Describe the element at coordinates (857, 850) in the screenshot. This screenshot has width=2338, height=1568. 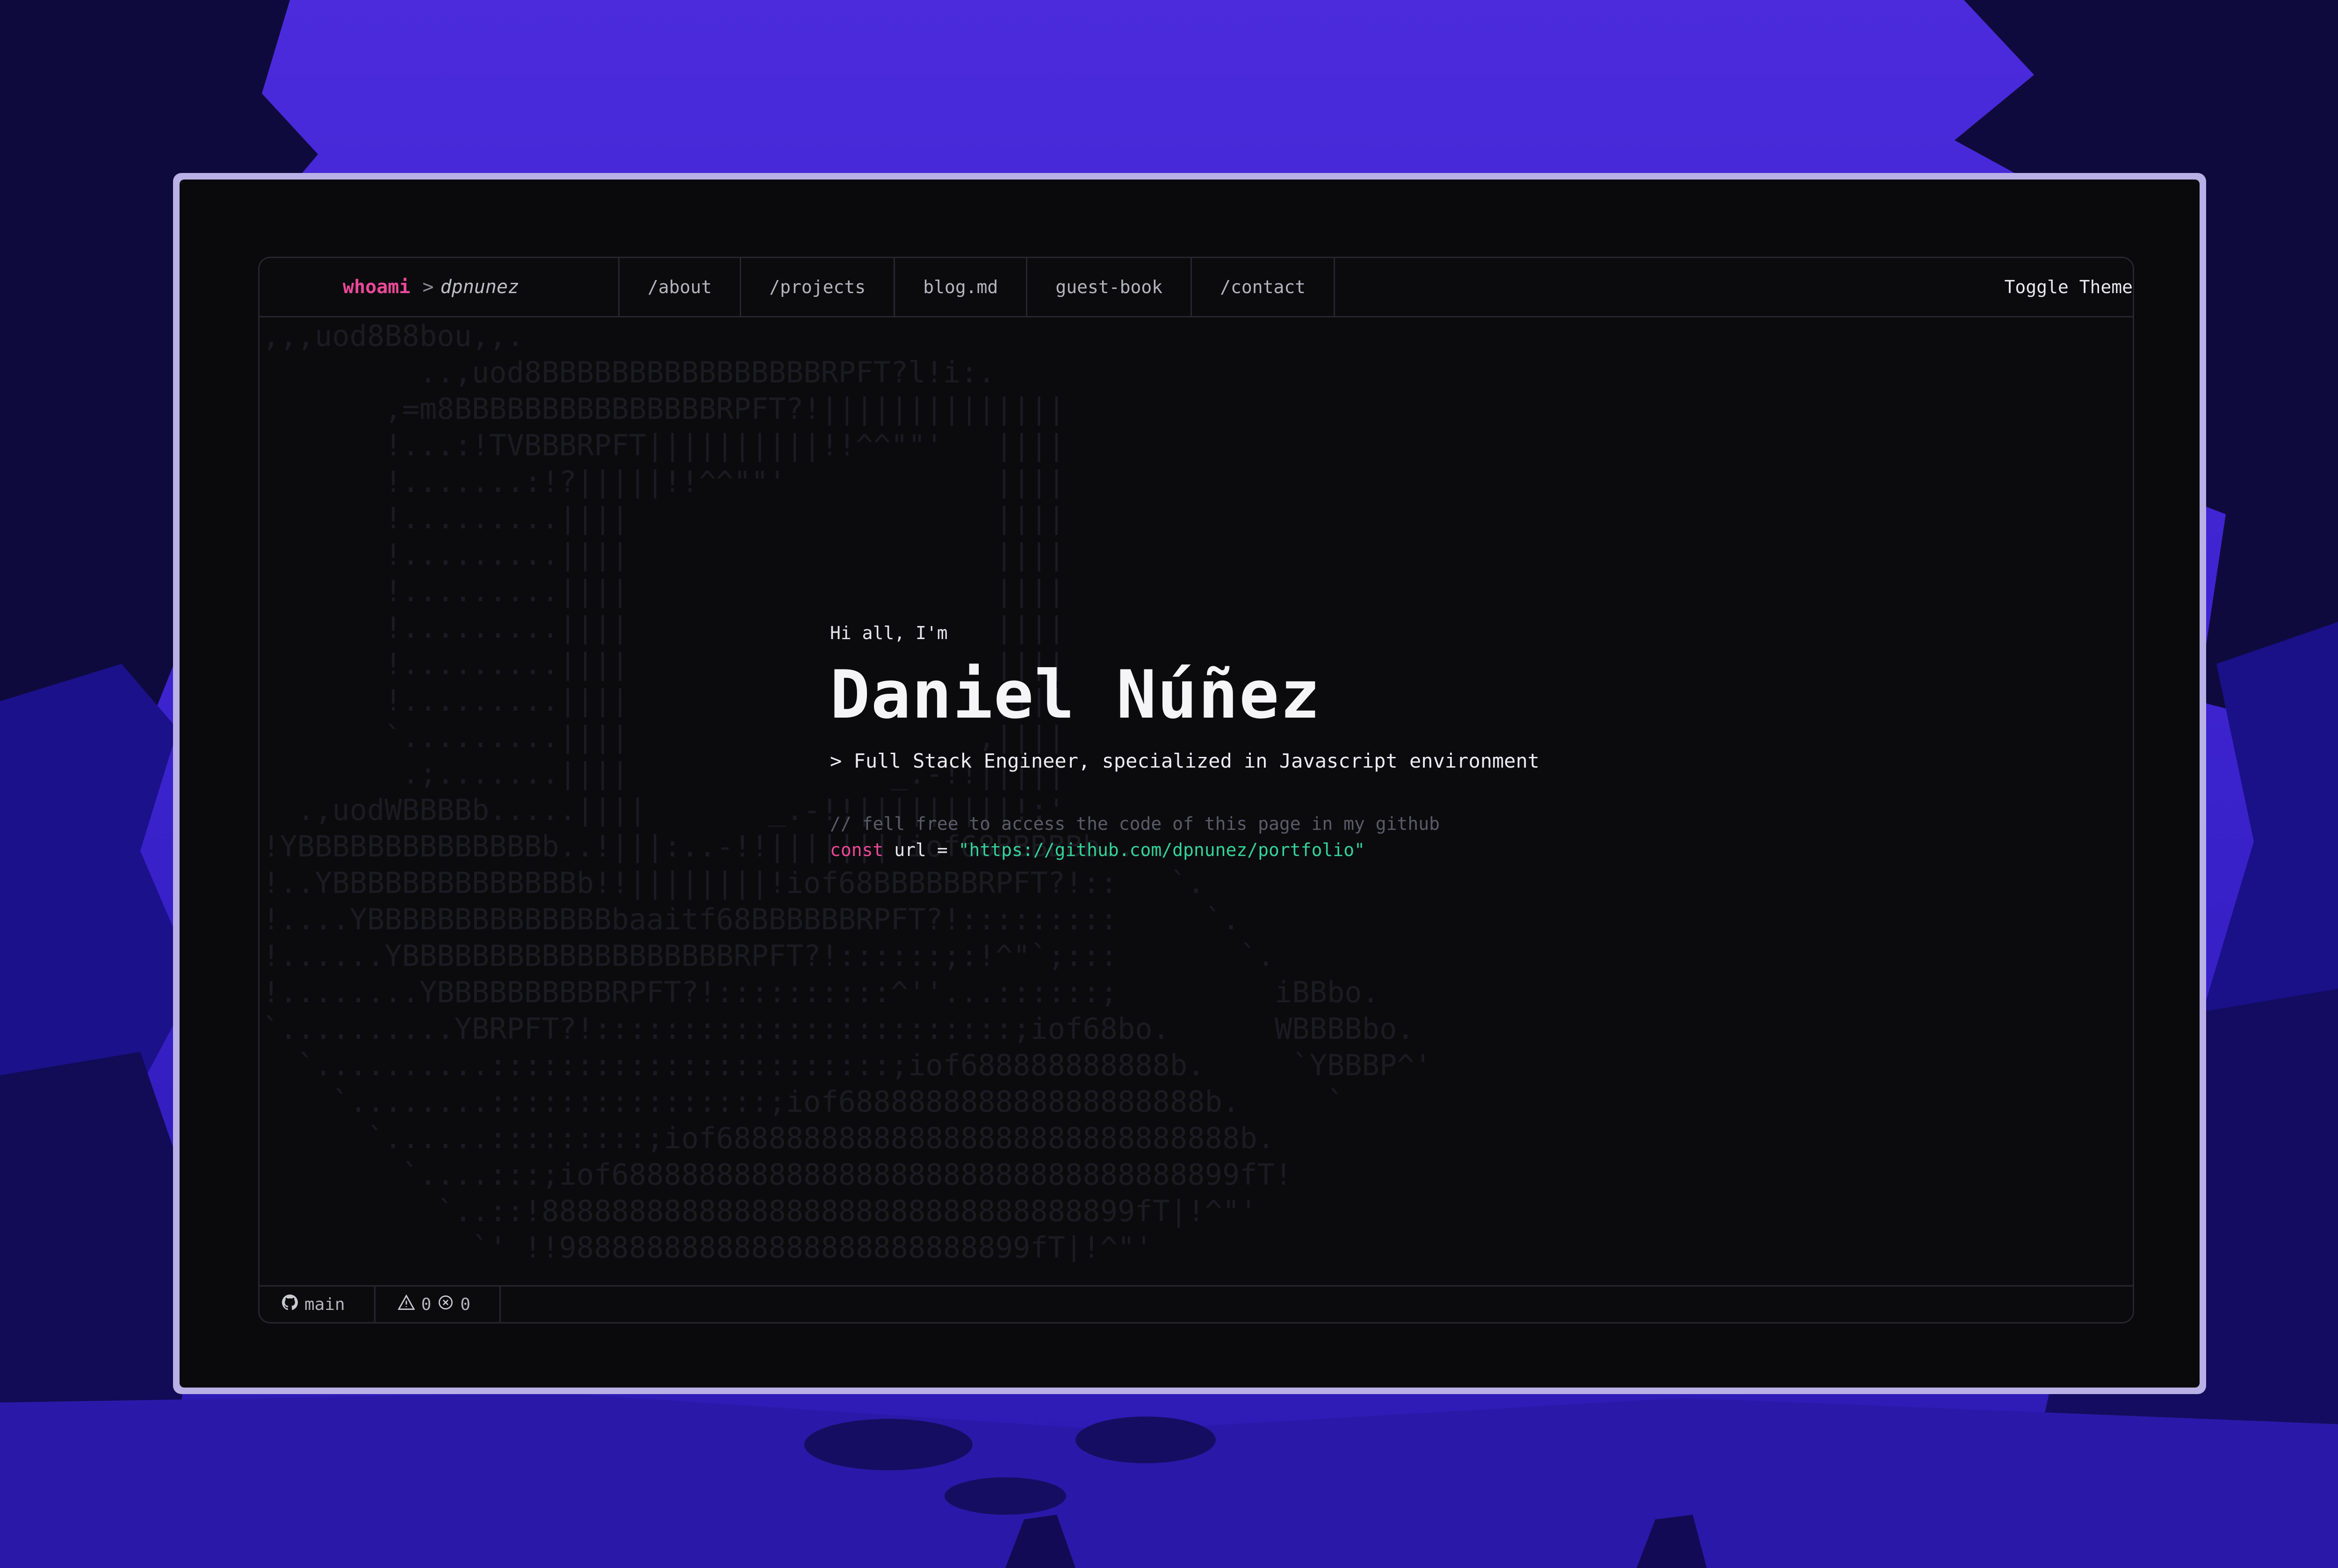
I see `code-keyword: const` at that location.